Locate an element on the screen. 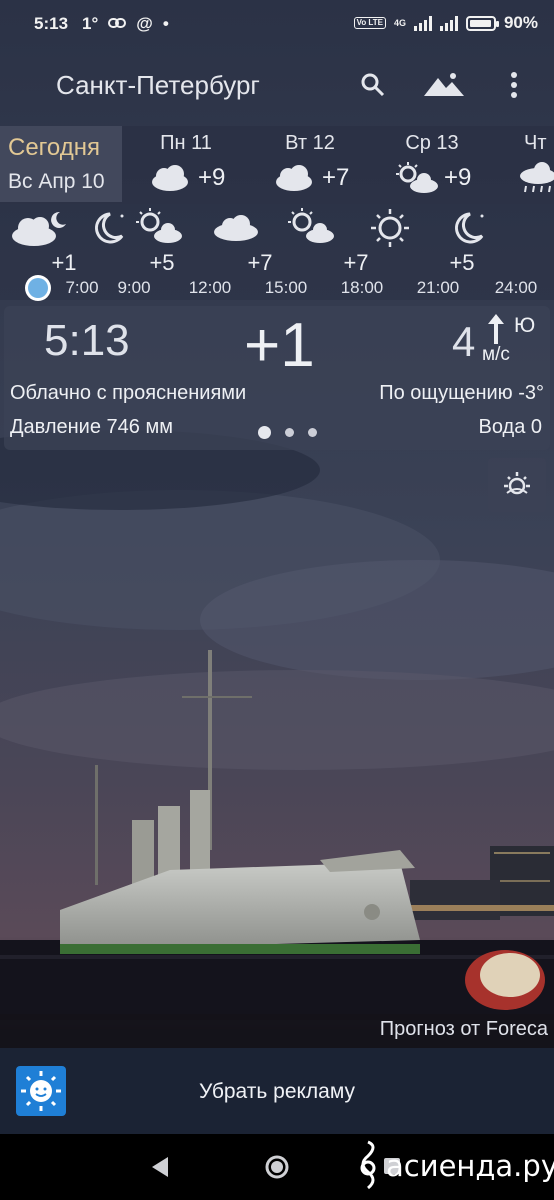 This screenshot has width=554, height=1200. city-title: Санкт-Петербург is located at coordinates (158, 85).